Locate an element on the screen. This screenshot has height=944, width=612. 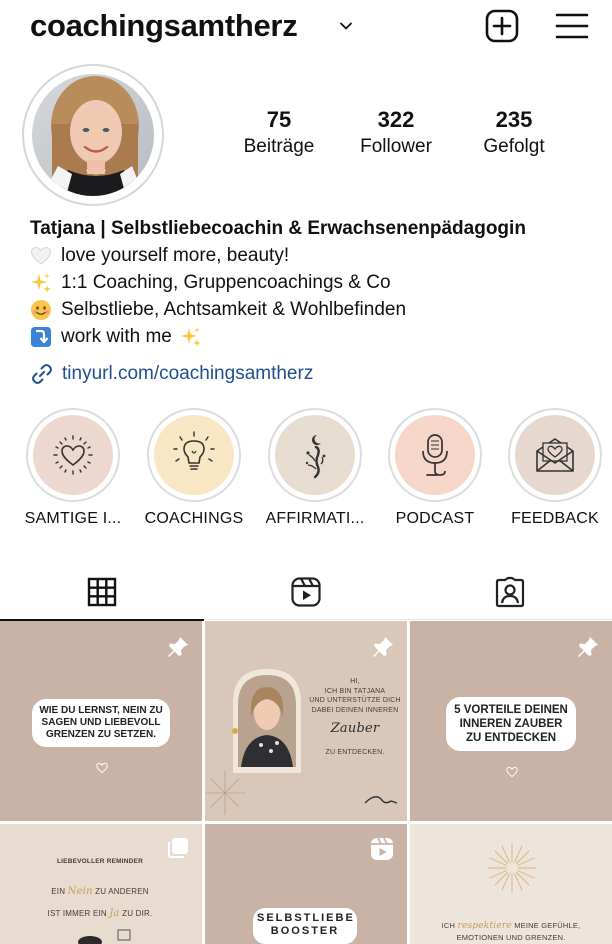
stat-posts-label: Beiträge is located at coordinates (279, 146).